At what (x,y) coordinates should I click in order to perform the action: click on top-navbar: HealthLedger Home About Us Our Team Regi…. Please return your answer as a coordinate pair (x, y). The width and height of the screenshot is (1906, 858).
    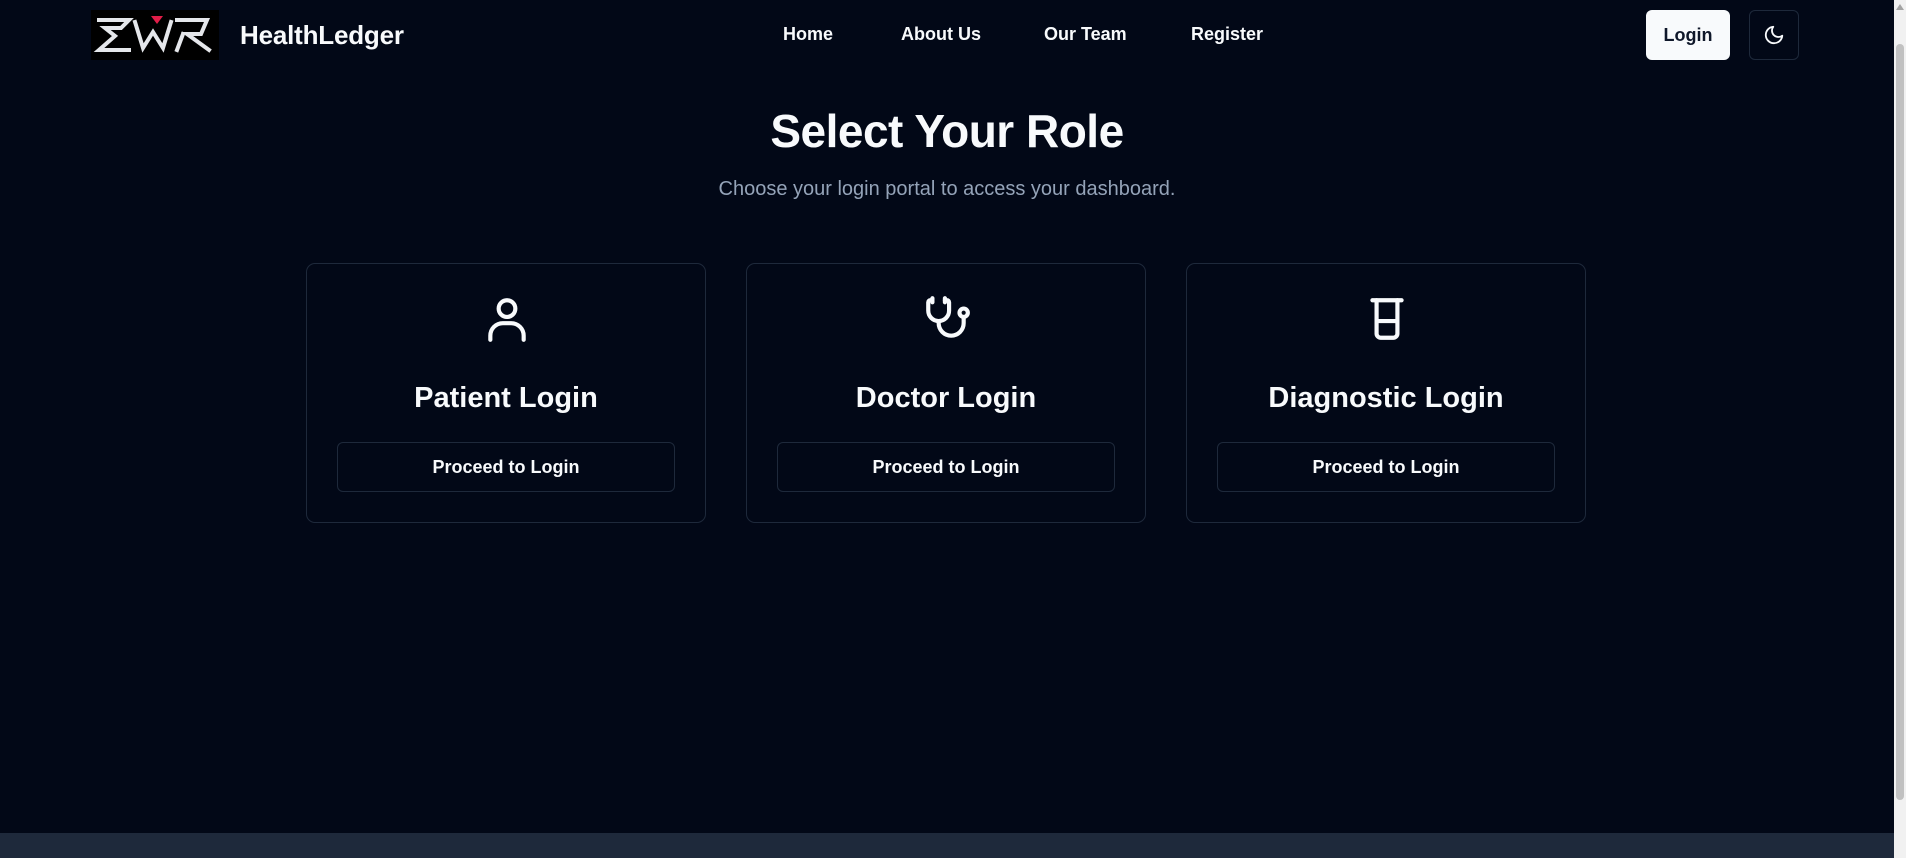
    Looking at the image, I should click on (947, 36).